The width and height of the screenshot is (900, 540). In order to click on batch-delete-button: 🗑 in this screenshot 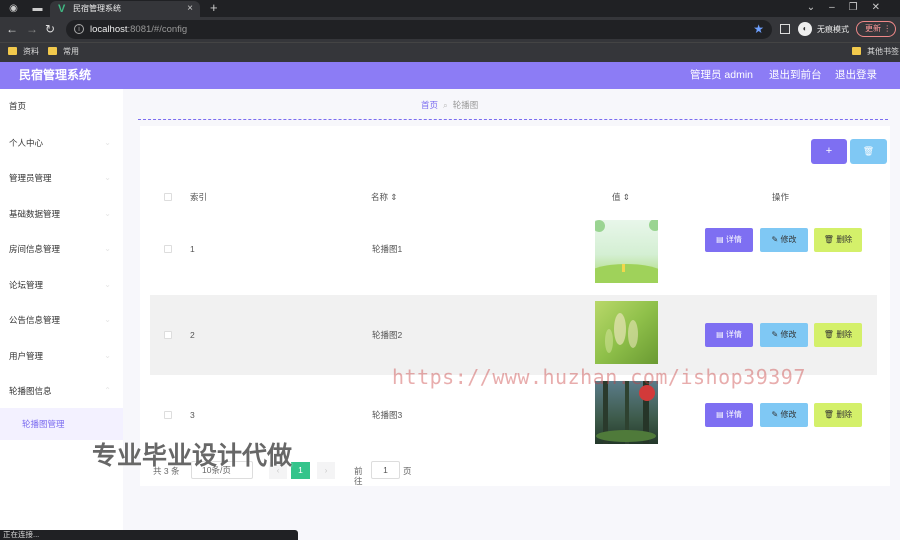, I will do `click(868, 151)`.